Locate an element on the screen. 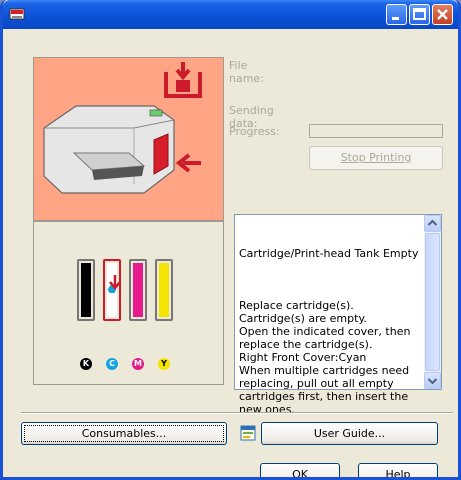 This screenshot has width=461, height=480. message-scrollbar is located at coordinates (432, 302).